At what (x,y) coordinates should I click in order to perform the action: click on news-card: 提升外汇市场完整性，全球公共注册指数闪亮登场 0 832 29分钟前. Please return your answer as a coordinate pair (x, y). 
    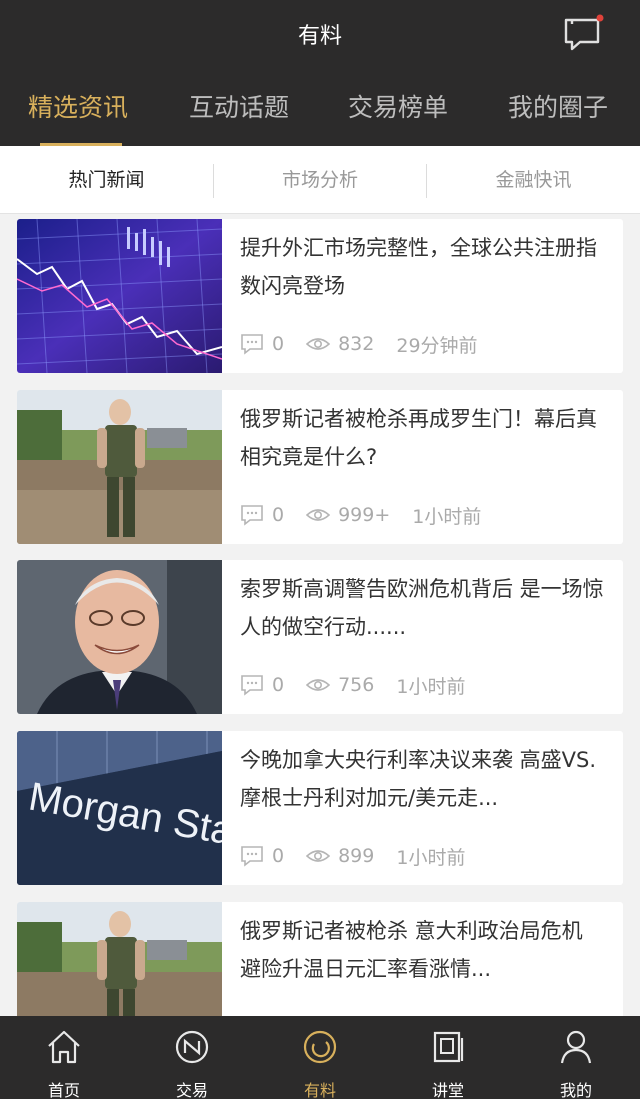
    Looking at the image, I should click on (320, 296).